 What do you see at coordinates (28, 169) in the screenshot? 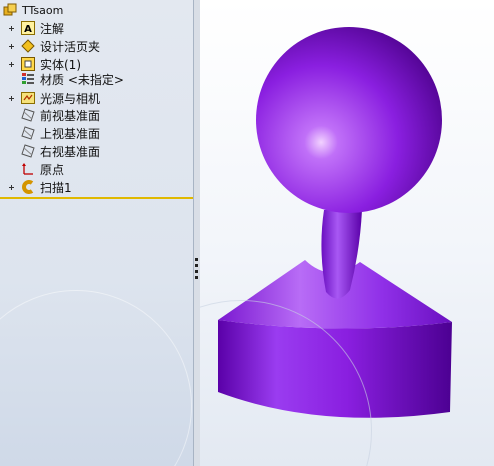
I see `origin-icon` at bounding box center [28, 169].